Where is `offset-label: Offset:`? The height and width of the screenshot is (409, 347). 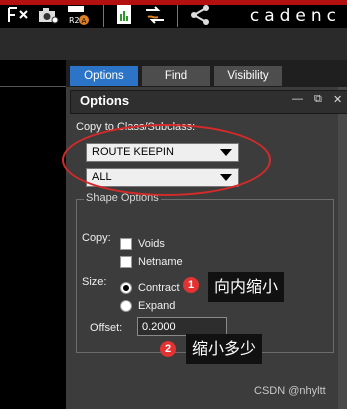 offset-label: Offset: is located at coordinates (106, 328).